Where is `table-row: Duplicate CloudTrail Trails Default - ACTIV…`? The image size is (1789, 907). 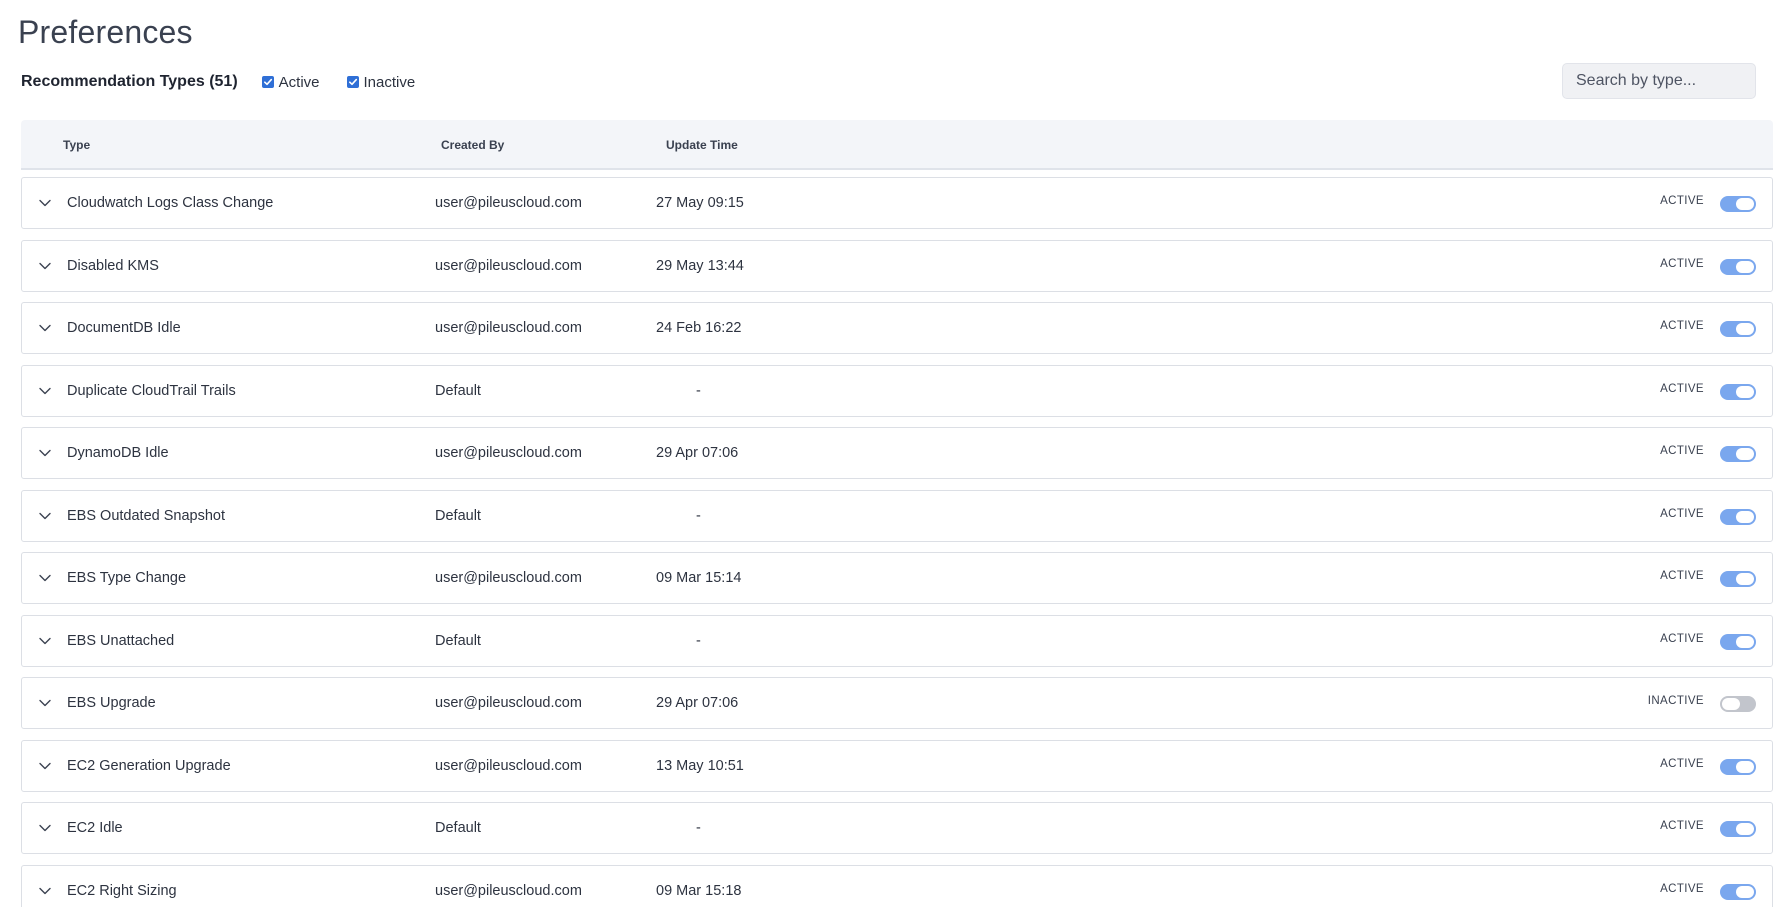
table-row: Duplicate CloudTrail Trails Default - ACTIV… is located at coordinates (897, 390).